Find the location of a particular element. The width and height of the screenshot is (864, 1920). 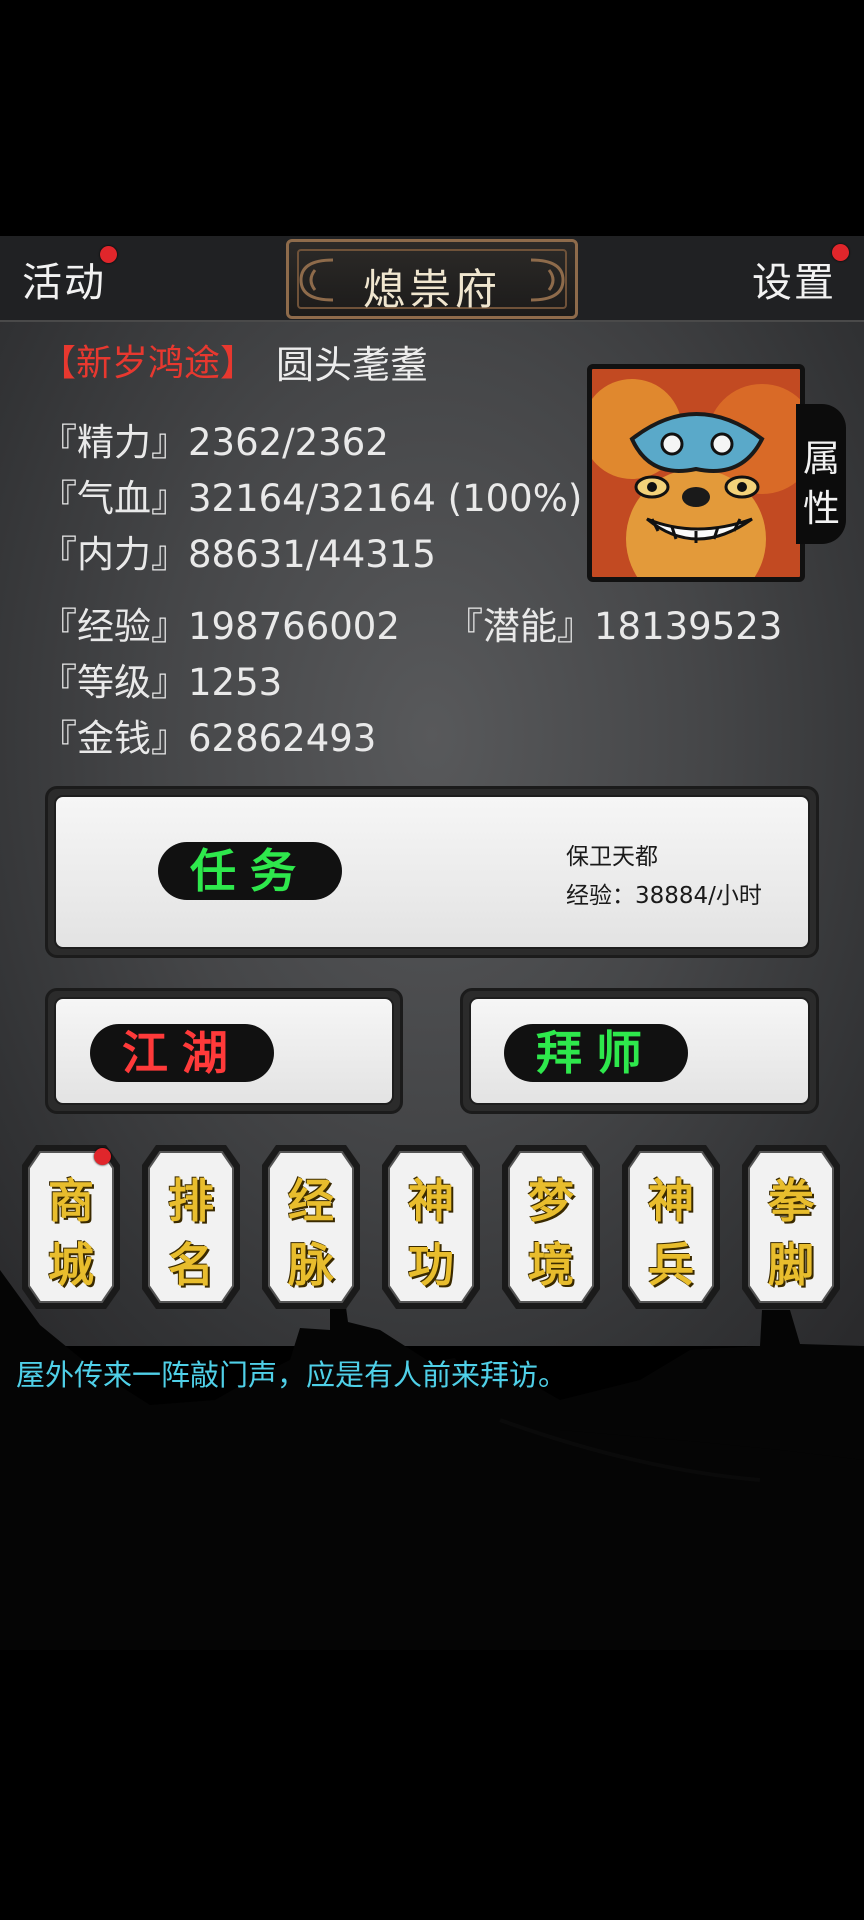

settings-notification-dot is located at coordinates (840, 252).